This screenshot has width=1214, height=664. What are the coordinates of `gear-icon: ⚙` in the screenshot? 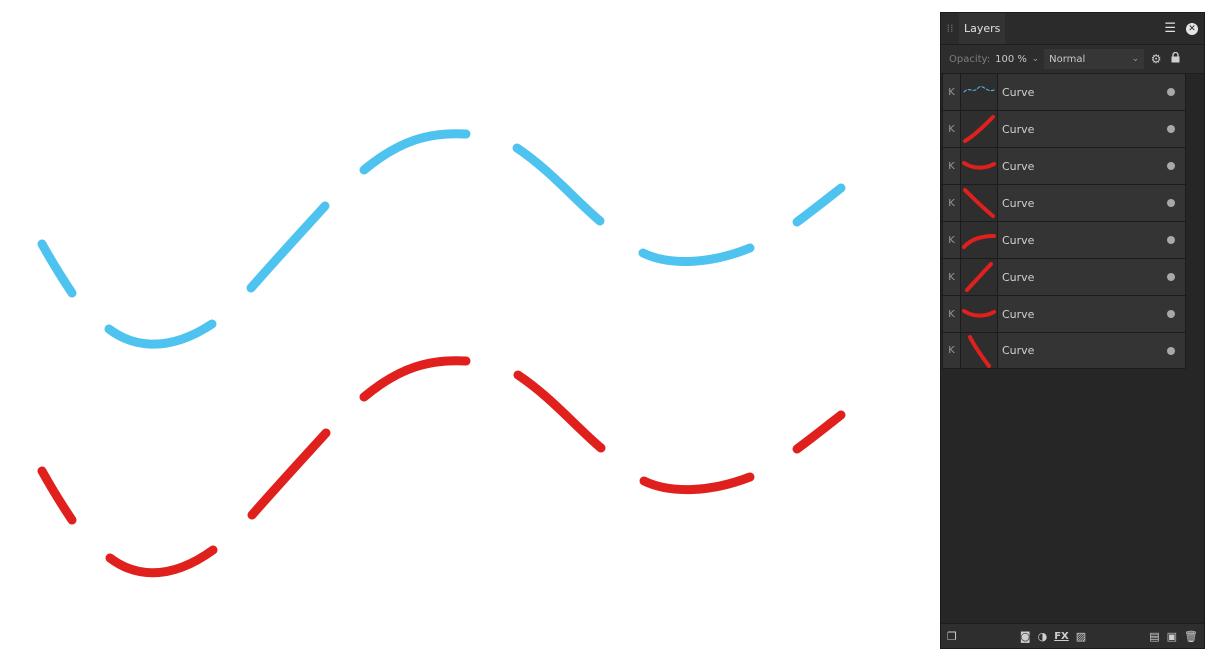 It's located at (1156, 59).